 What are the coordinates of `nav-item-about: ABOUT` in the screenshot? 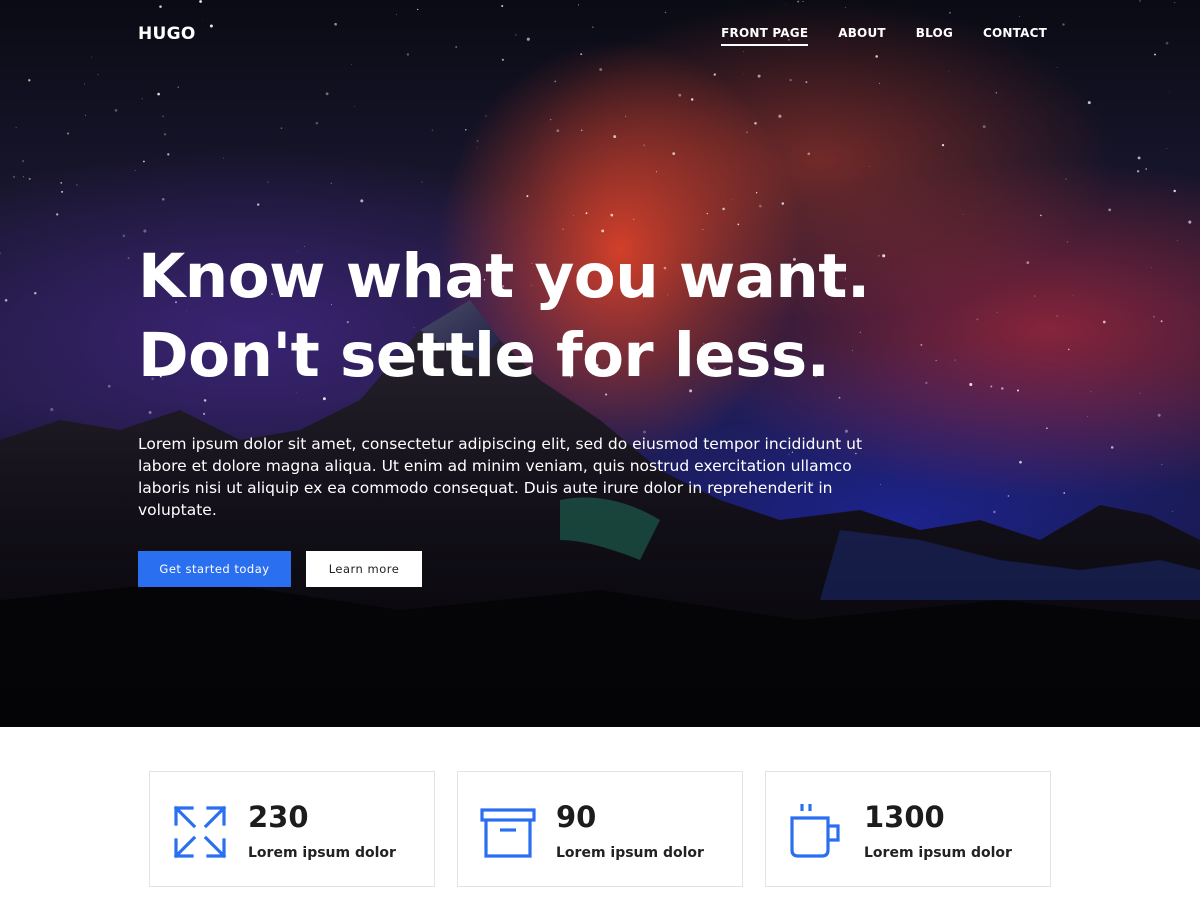 It's located at (862, 36).